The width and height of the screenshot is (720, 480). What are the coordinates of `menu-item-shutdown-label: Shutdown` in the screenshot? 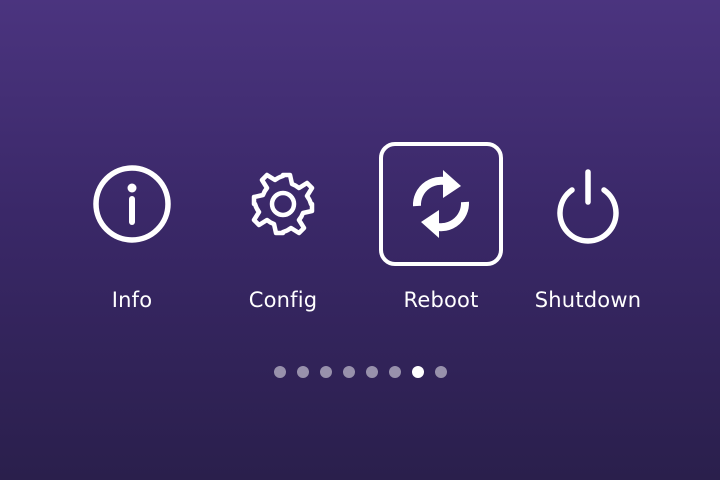 It's located at (588, 300).